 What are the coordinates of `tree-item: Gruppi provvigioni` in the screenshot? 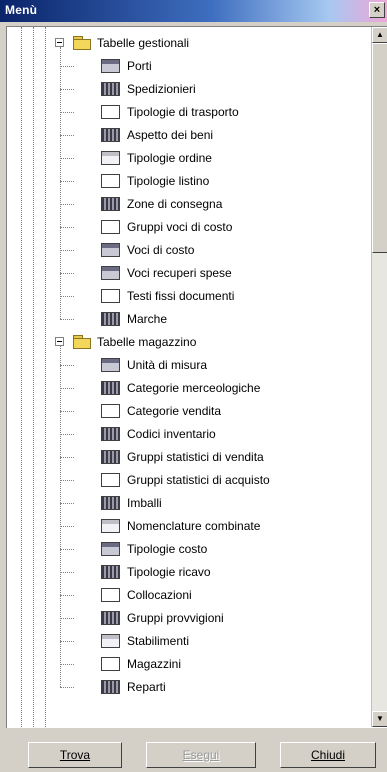 It's located at (187, 618).